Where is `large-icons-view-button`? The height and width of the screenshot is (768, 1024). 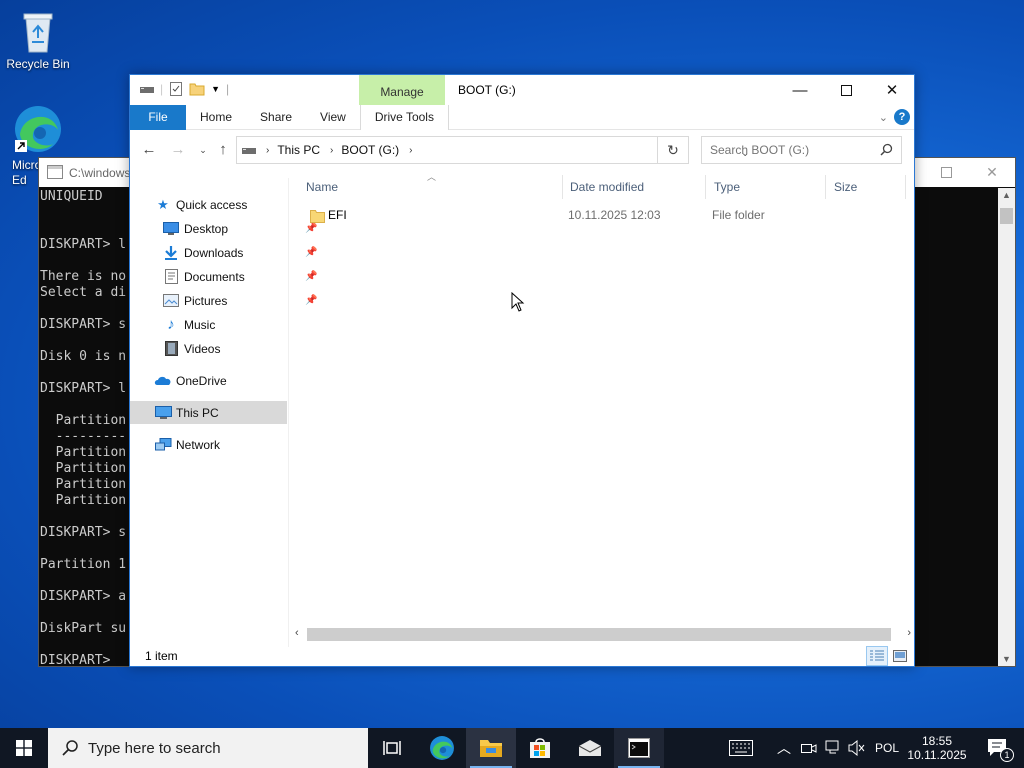
large-icons-view-button is located at coordinates (900, 656).